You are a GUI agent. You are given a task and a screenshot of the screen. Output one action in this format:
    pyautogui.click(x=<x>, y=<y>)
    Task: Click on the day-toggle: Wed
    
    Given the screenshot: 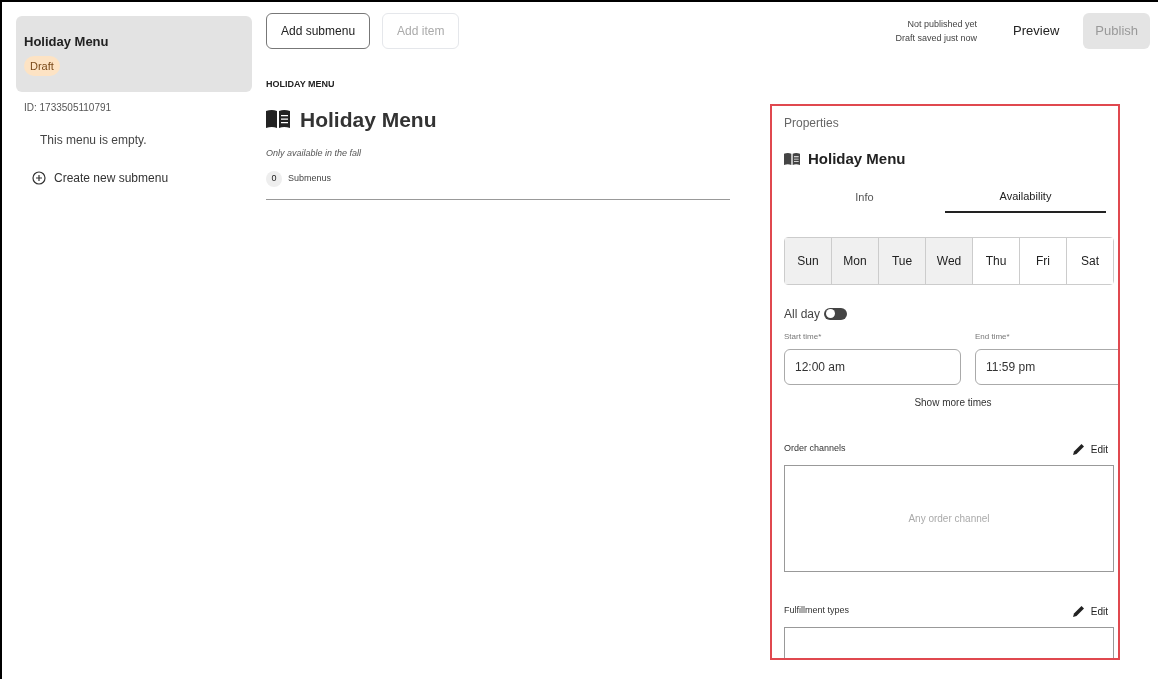 What is the action you would take?
    pyautogui.click(x=948, y=260)
    